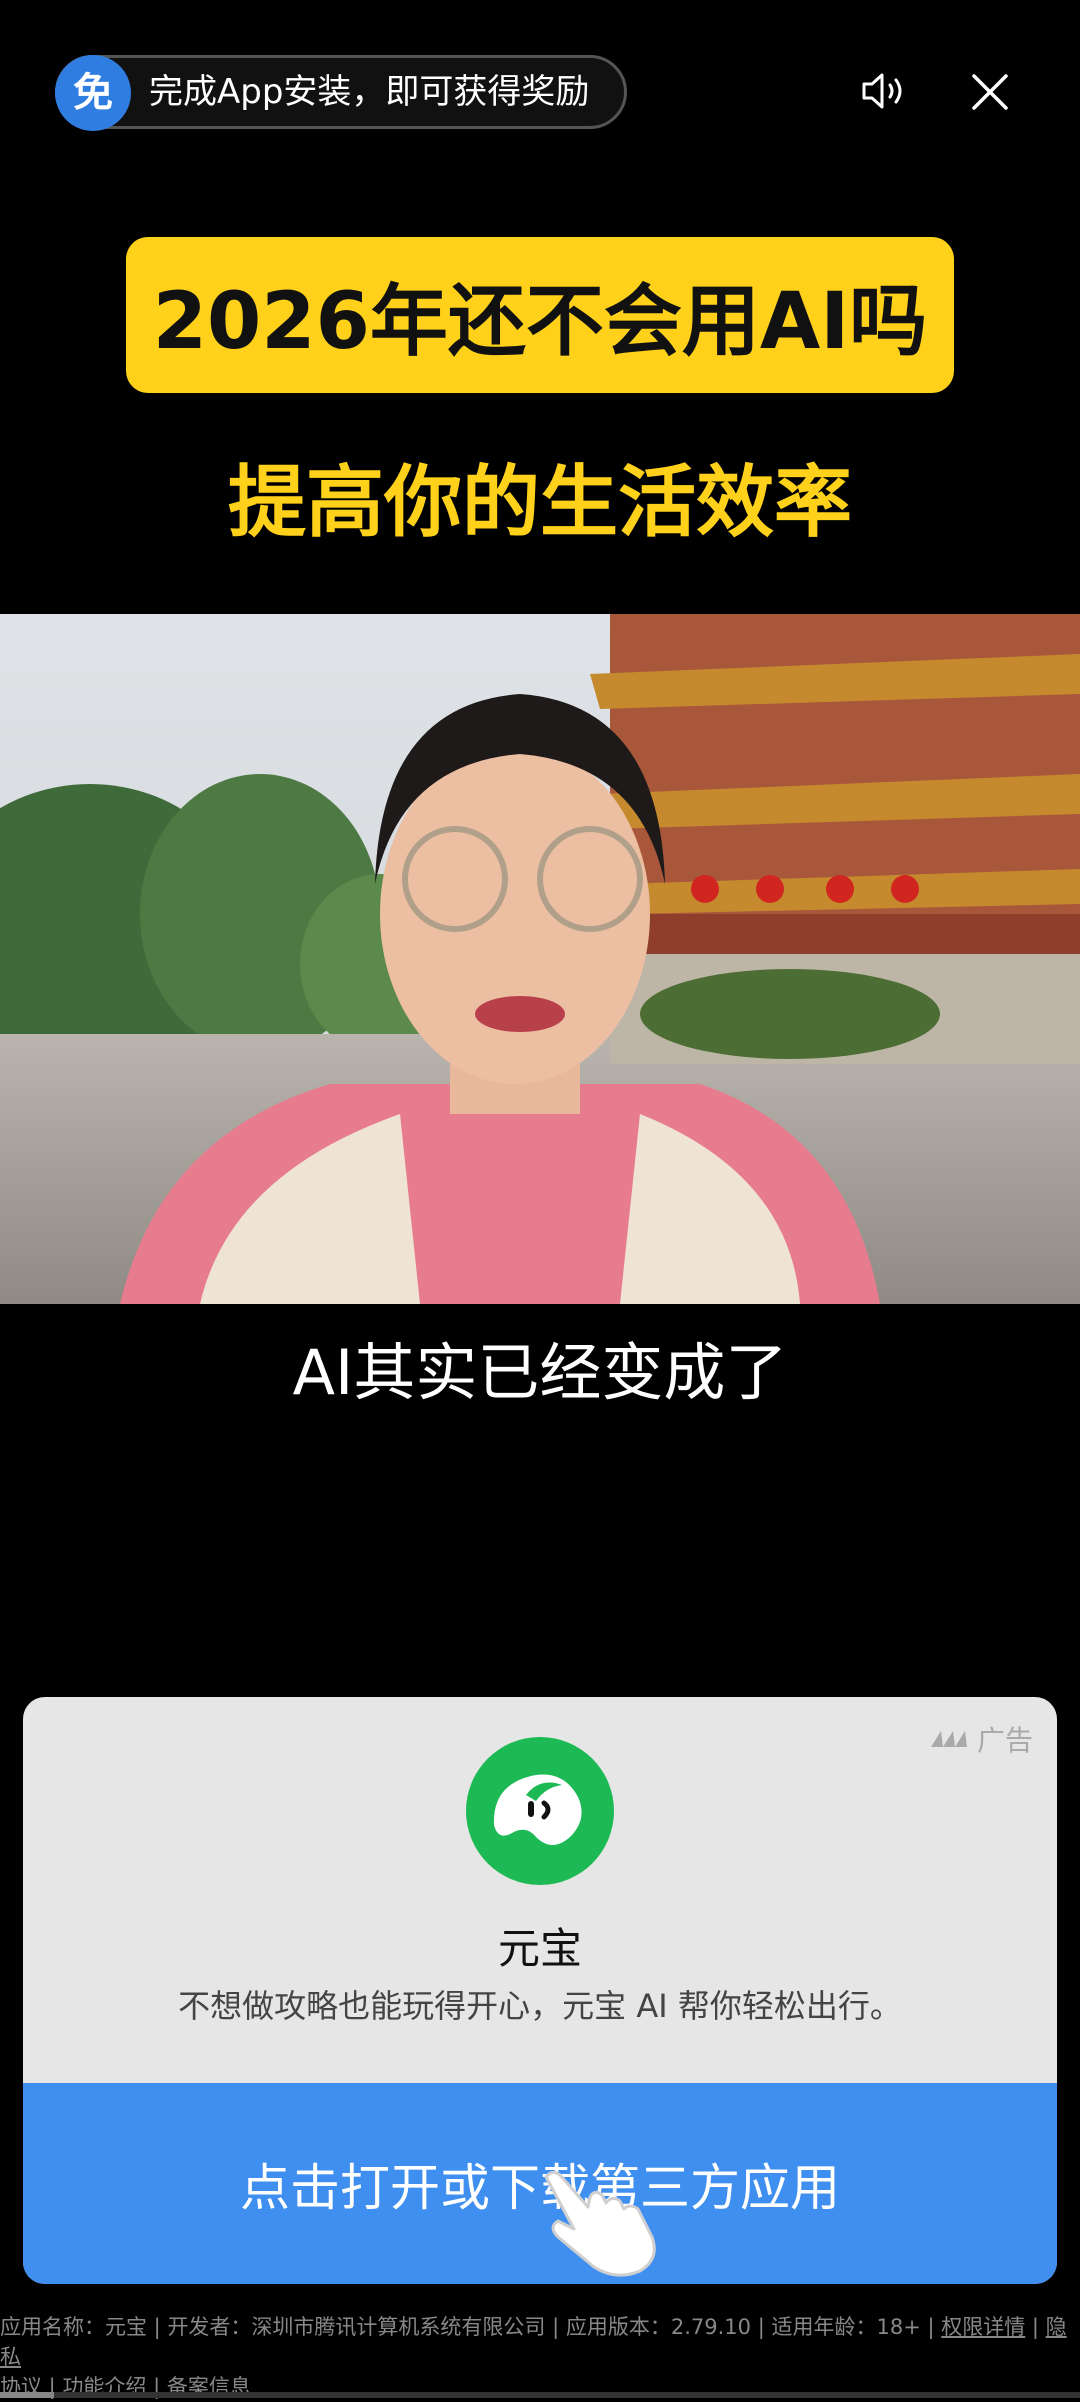 This screenshot has height=2402, width=1080. Describe the element at coordinates (540, 1811) in the screenshot. I see `yuanbao-app-icon` at that location.